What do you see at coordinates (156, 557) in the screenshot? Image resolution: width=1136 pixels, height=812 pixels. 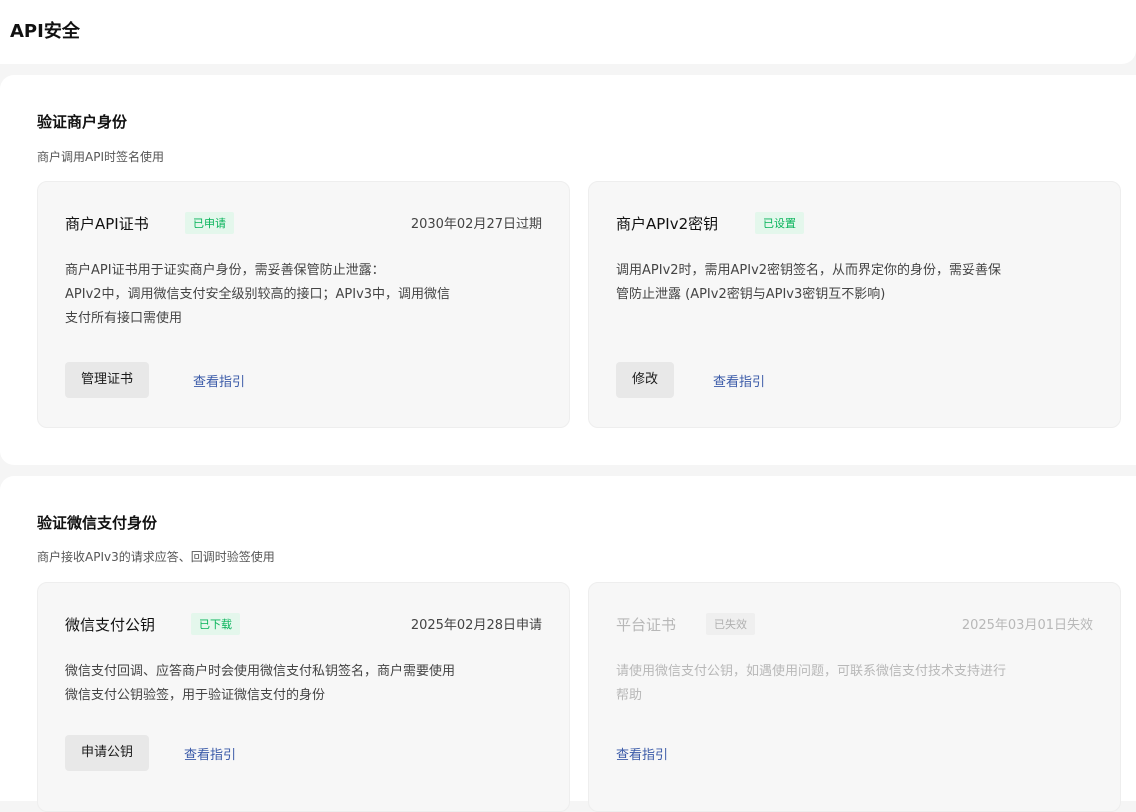 I see `section-desc: 商户接收APIv3的请求应答、回调时验签使用` at bounding box center [156, 557].